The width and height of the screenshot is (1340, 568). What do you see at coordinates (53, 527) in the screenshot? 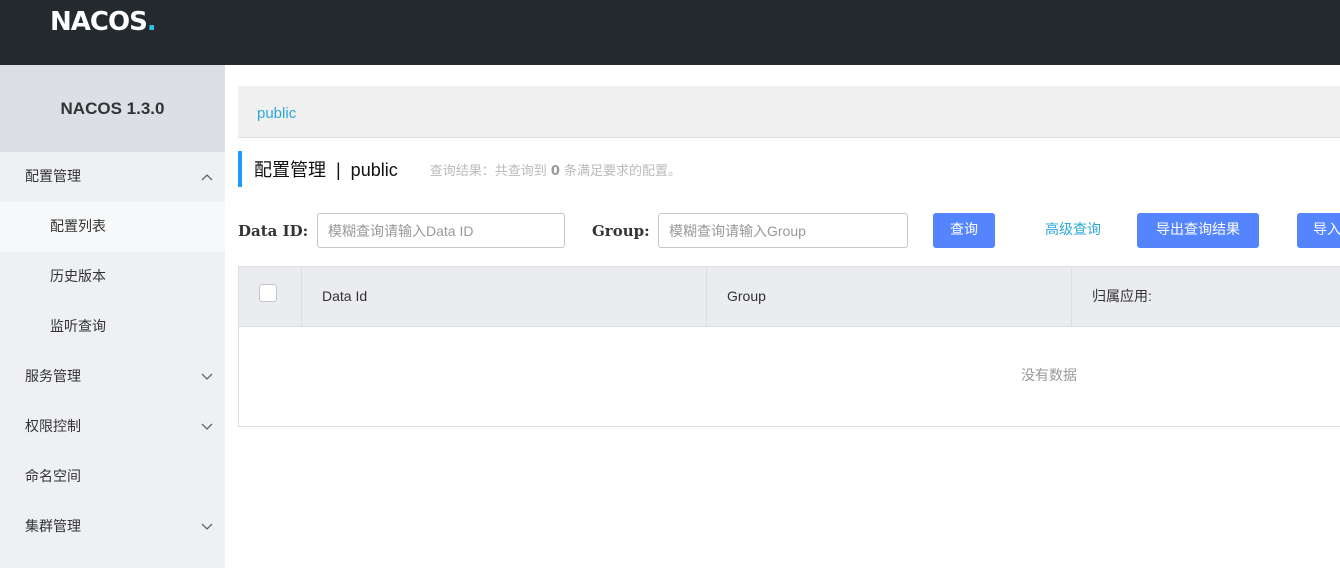
I see `sidebar-item-label: 集群管理` at bounding box center [53, 527].